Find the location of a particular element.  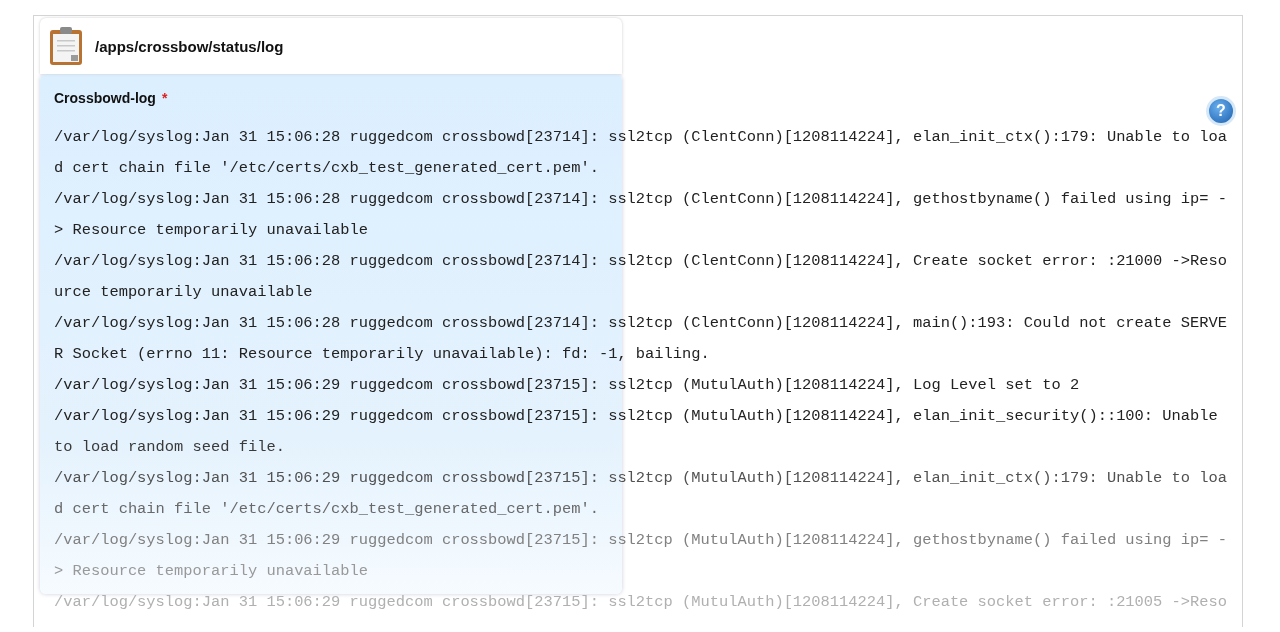

log-line: /var/log/syslog:Jan 31 15:06:29 ruggedcom crossbowd[23715]: ssl2tcp (MutulAuth)[1208114224], Create socket error: :21005 ->Reso is located at coordinates (641, 602).